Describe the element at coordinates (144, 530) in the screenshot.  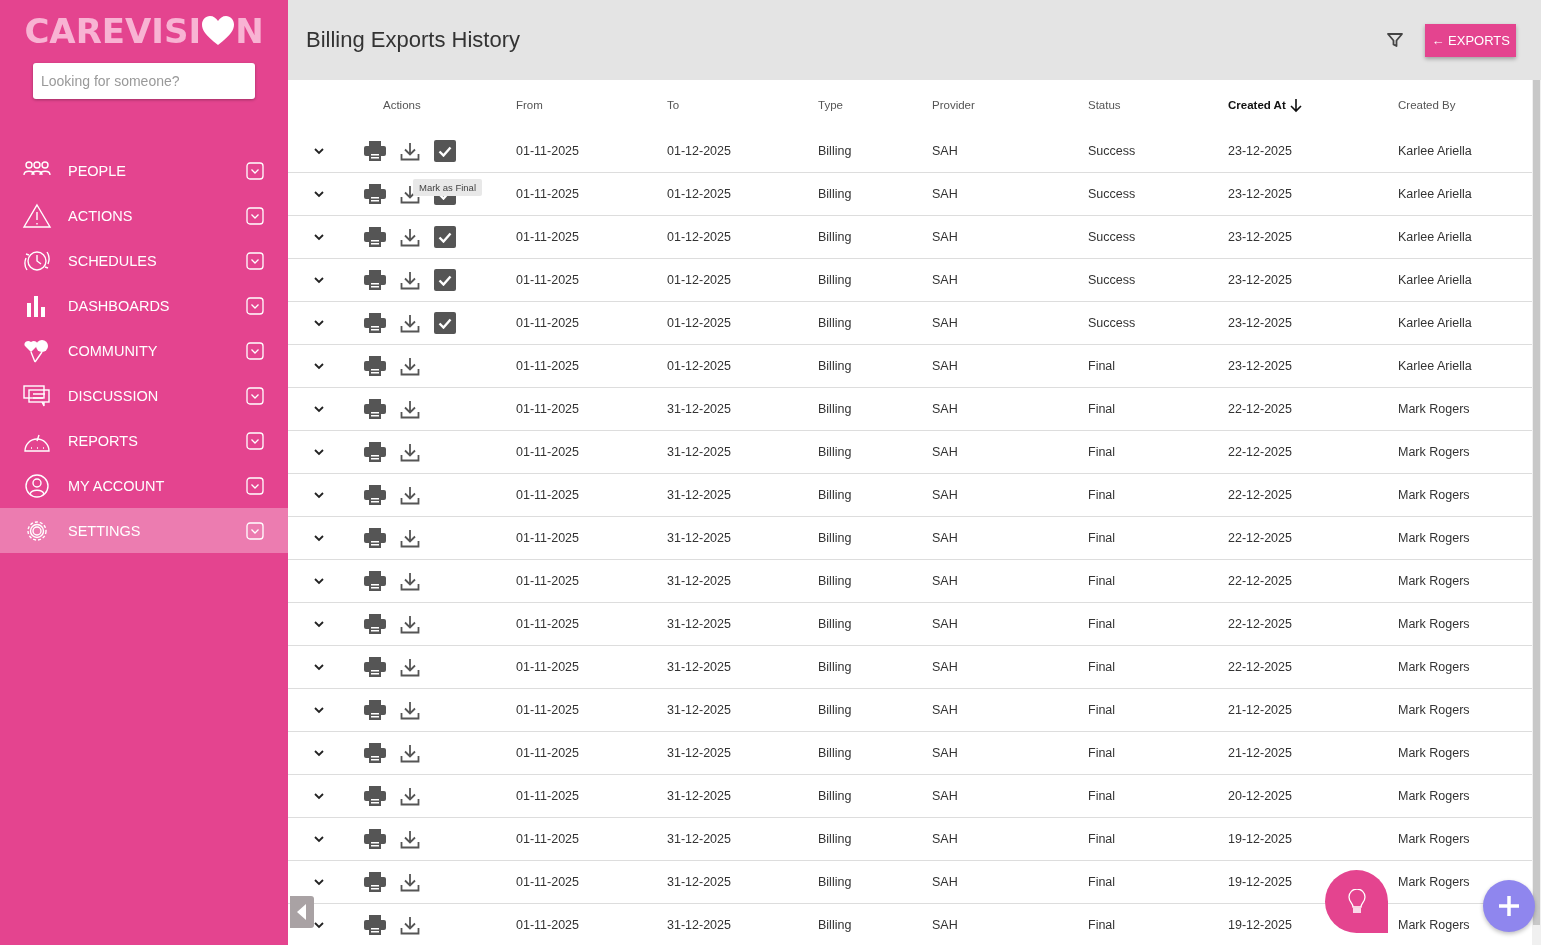
I see `sidebar-item: SETTINGS` at that location.